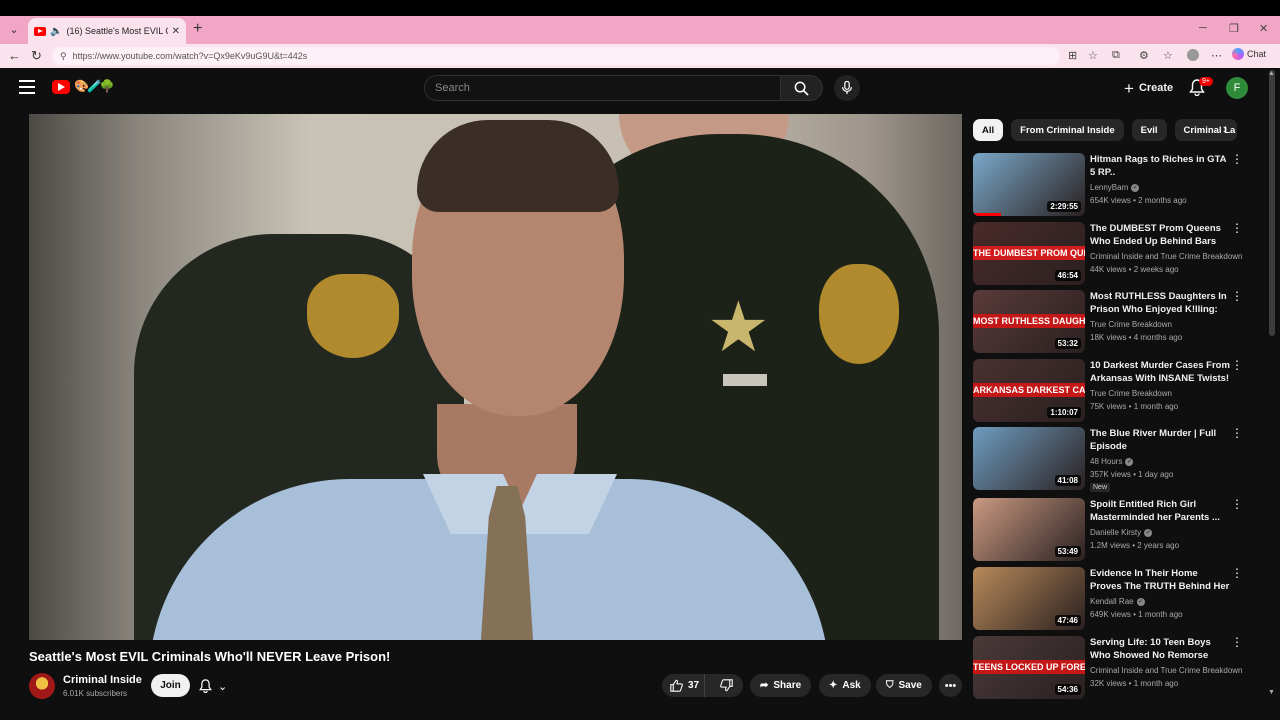  I want to click on maximize-icon: ❐, so click(1234, 28).